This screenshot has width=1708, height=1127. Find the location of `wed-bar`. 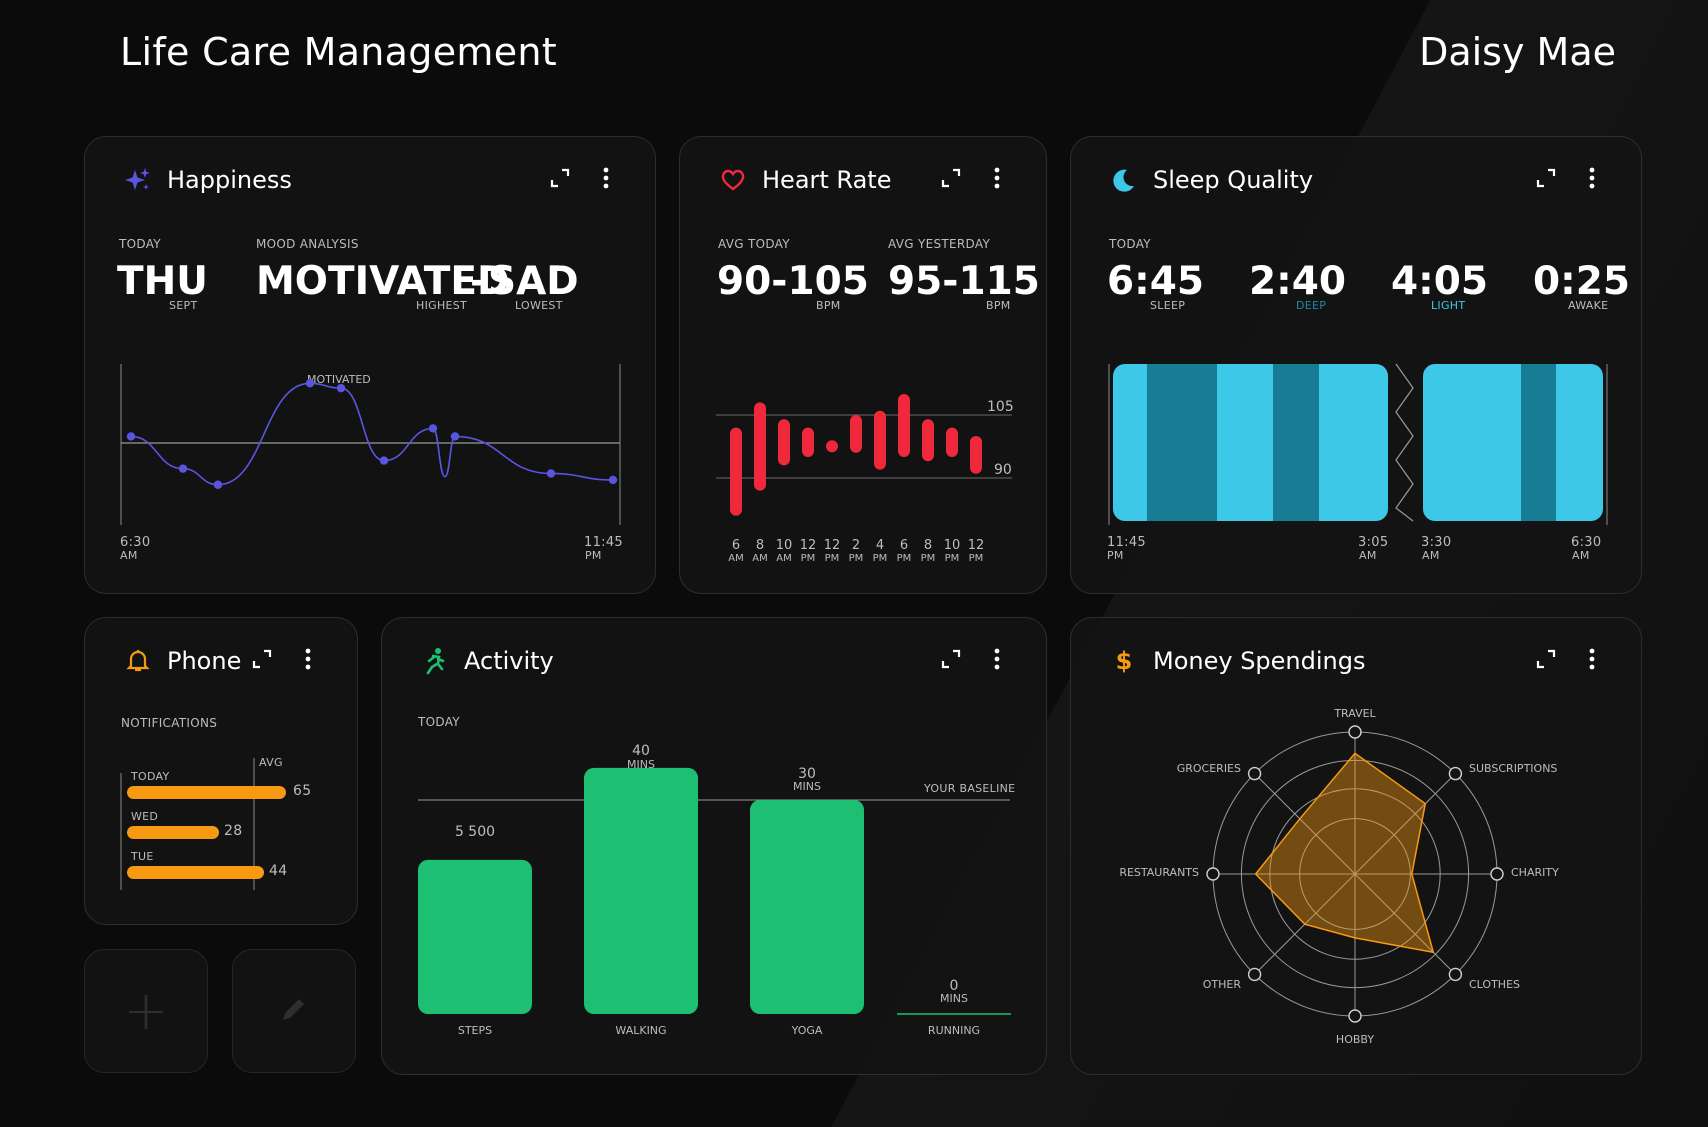

wed-bar is located at coordinates (173, 832).